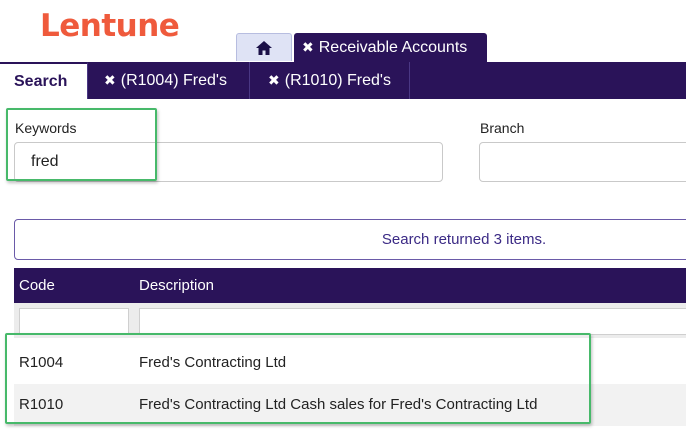  What do you see at coordinates (350, 239) in the screenshot?
I see `search-result-message: Search returned 3 items.` at bounding box center [350, 239].